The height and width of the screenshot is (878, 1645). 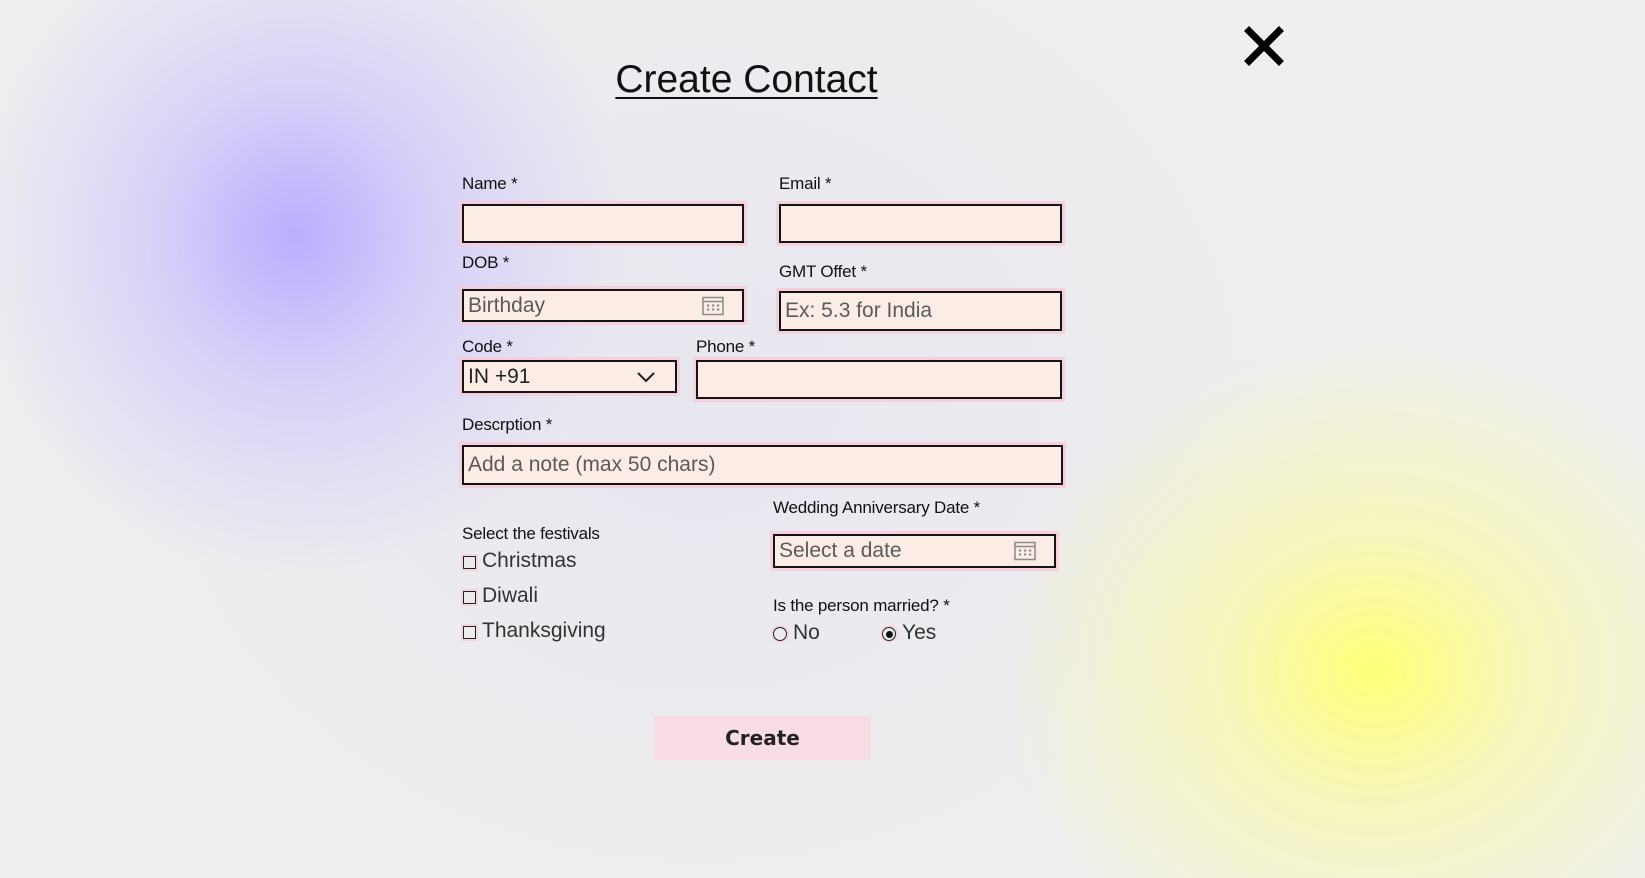 I want to click on description-placeholder: Add a note (max 50 chars), so click(x=592, y=464).